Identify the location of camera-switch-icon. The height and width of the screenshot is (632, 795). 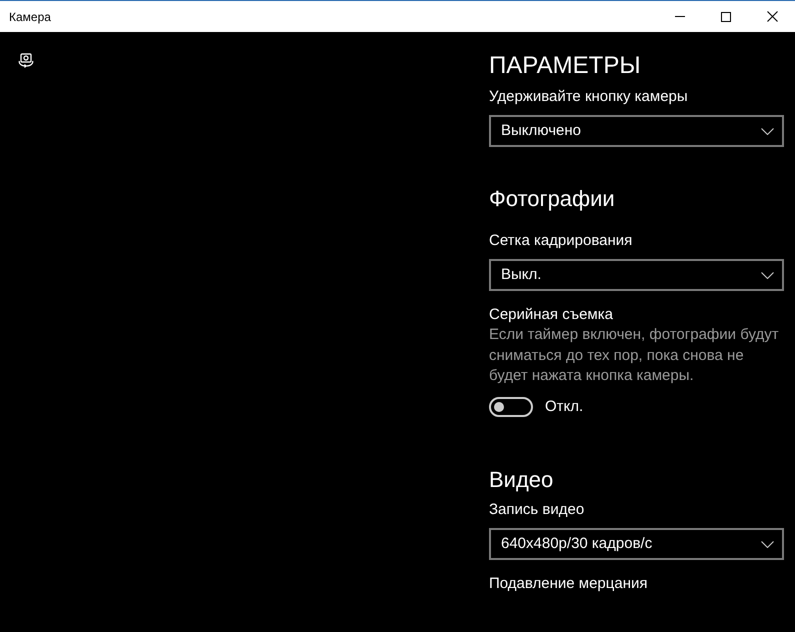
(26, 60).